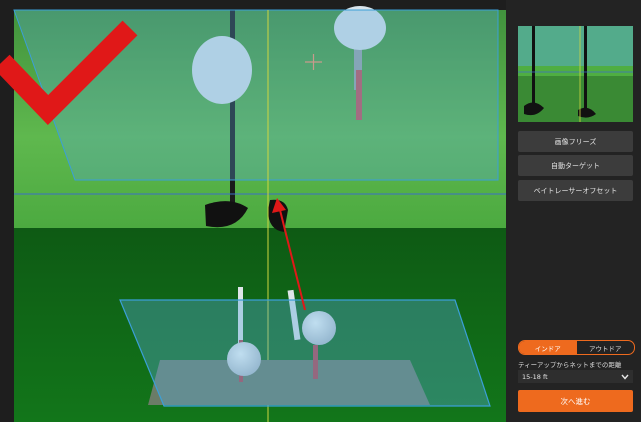 Image resolution: width=641 pixels, height=422 pixels. Describe the element at coordinates (575, 74) in the screenshot. I see `preview-thumbnail` at that location.